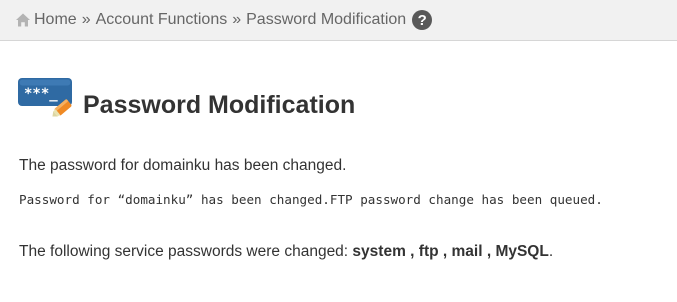  I want to click on service-name: ftp, so click(428, 251).